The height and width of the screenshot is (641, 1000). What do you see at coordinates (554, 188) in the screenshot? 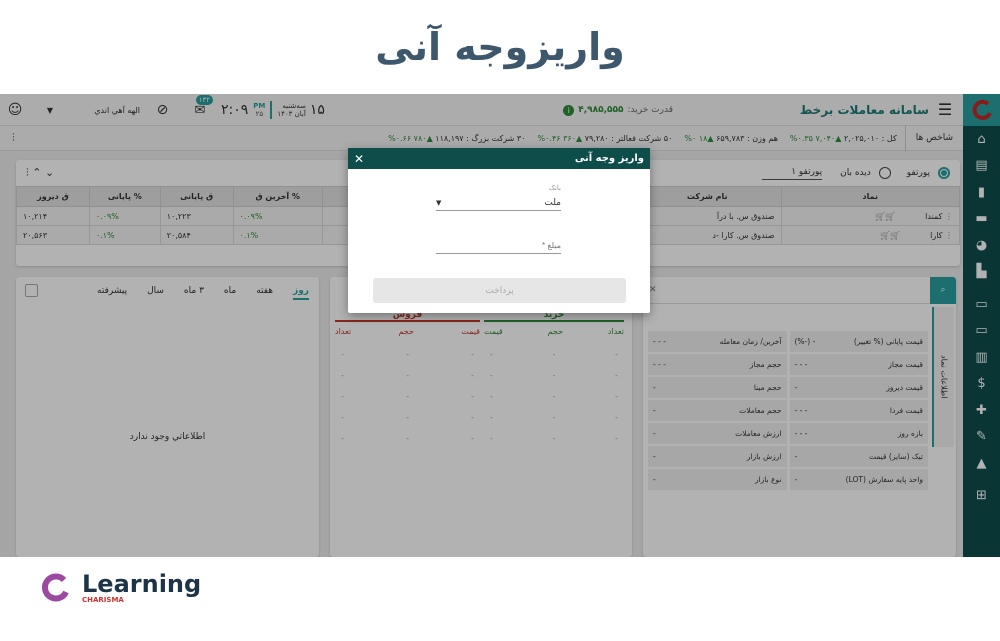
I see `bank-label: بانک` at bounding box center [554, 188].